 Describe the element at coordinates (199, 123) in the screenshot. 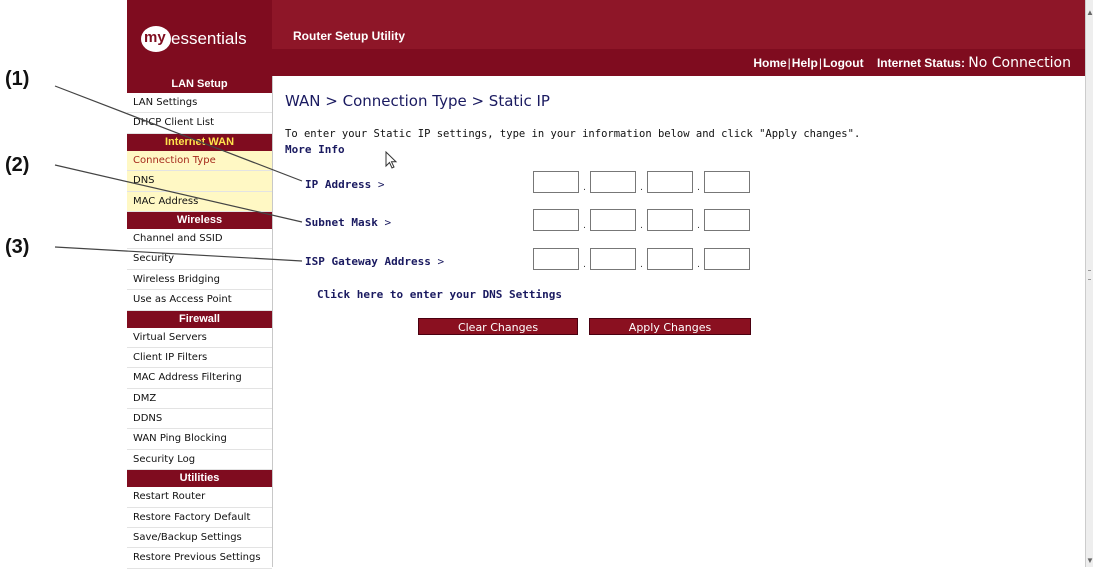

I see `sidebar-item-dhcp-client-list: DHCP Client List` at that location.